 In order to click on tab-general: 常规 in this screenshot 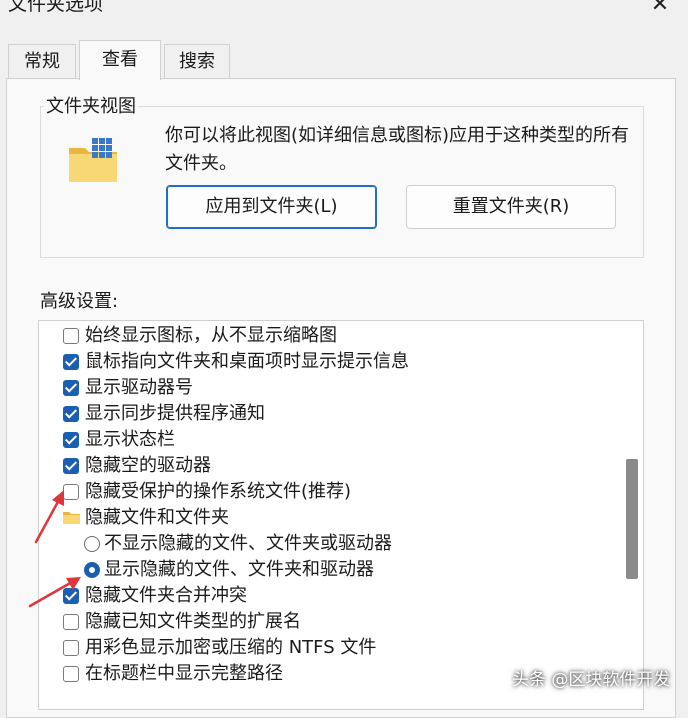, I will do `click(42, 61)`.